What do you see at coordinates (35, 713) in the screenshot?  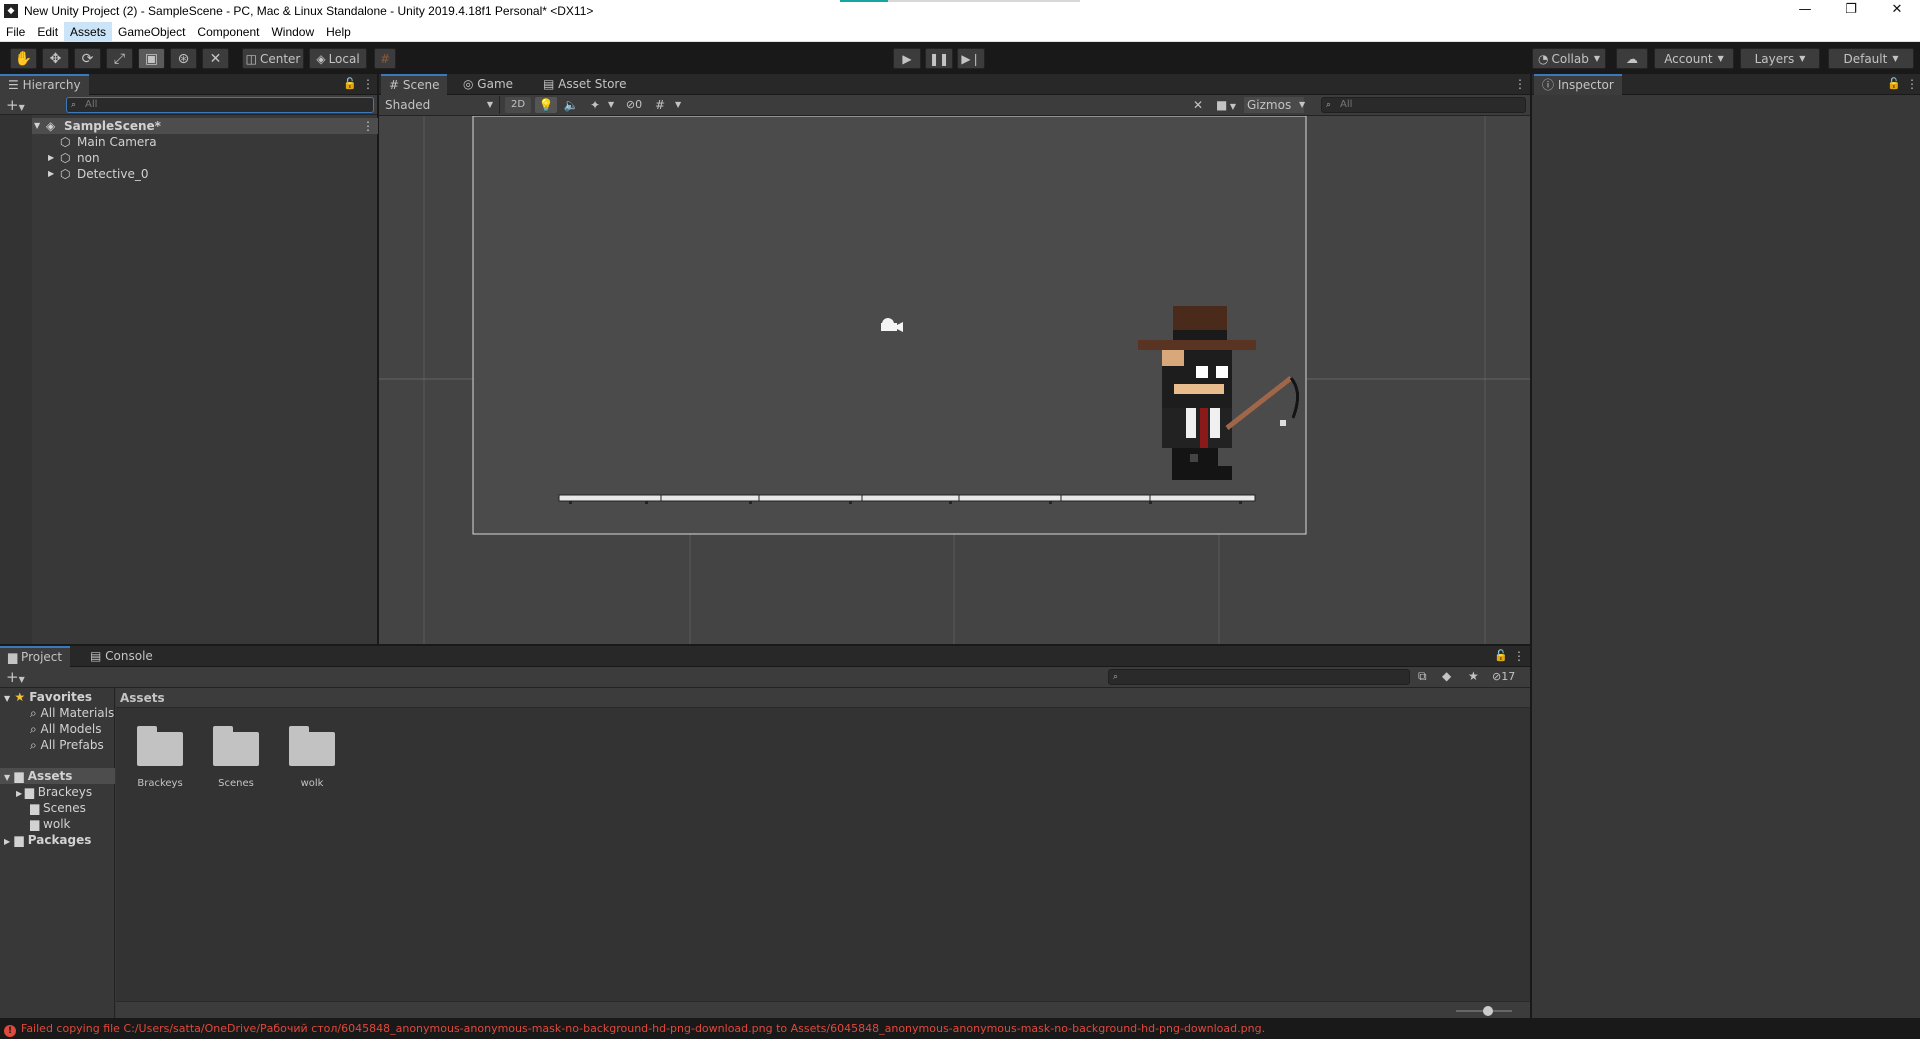 I see `search-icon: ⌕` at bounding box center [35, 713].